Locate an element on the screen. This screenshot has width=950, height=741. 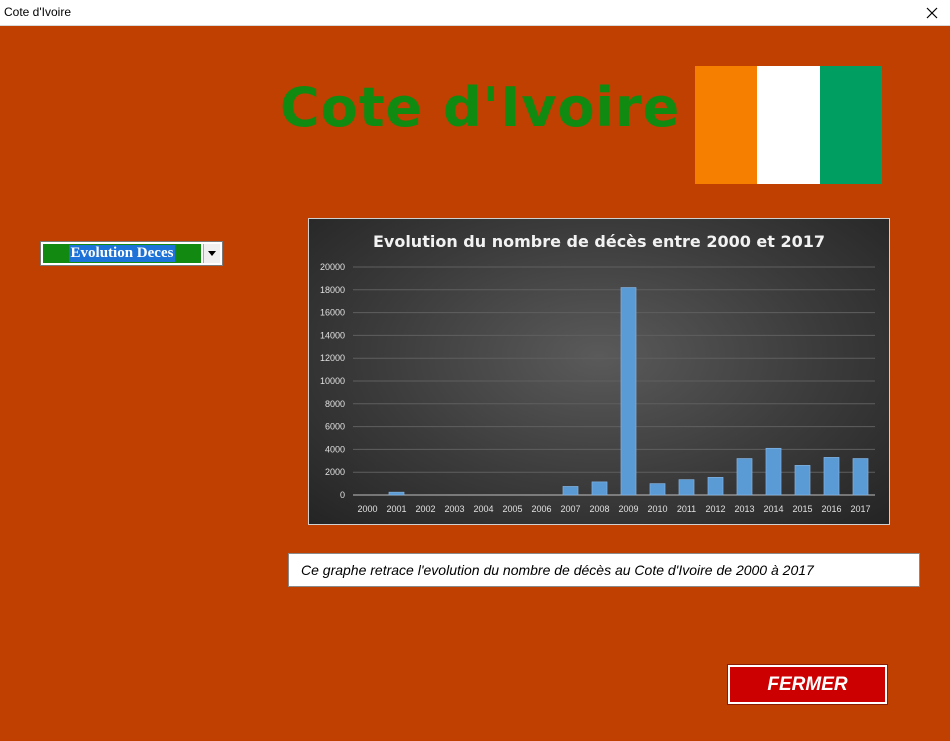
close-icon is located at coordinates (932, 12).